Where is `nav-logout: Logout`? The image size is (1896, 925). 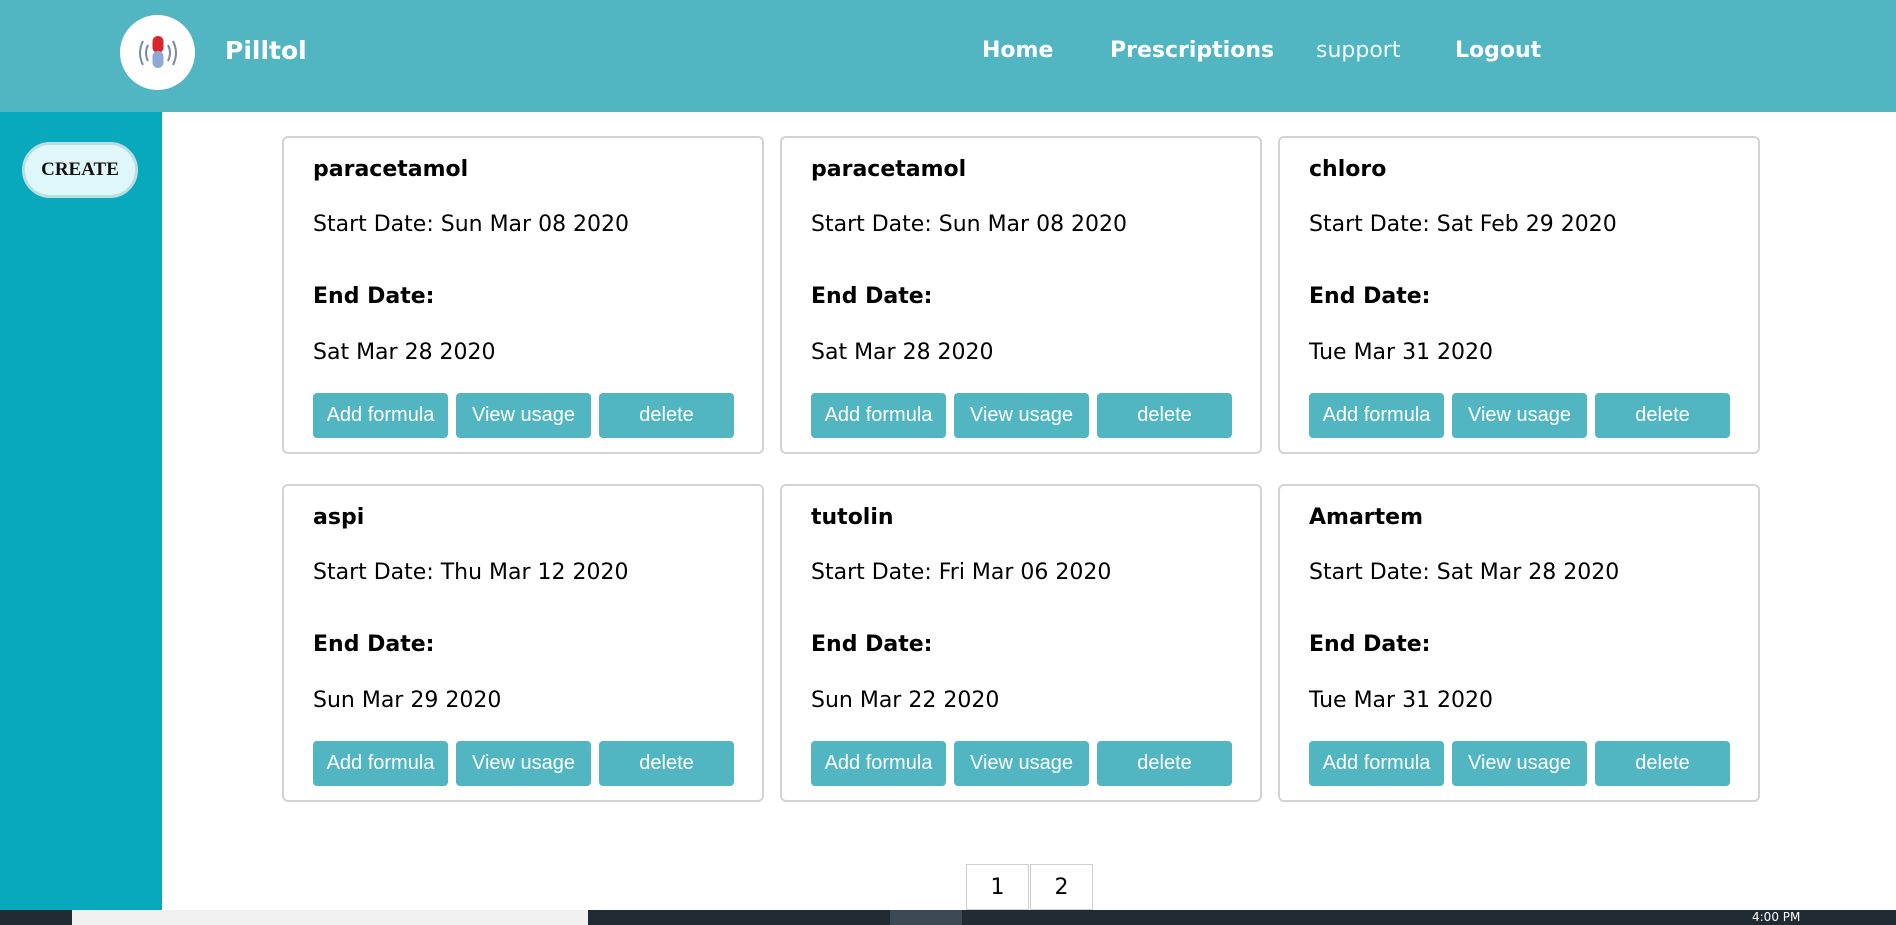 nav-logout: Logout is located at coordinates (1498, 50).